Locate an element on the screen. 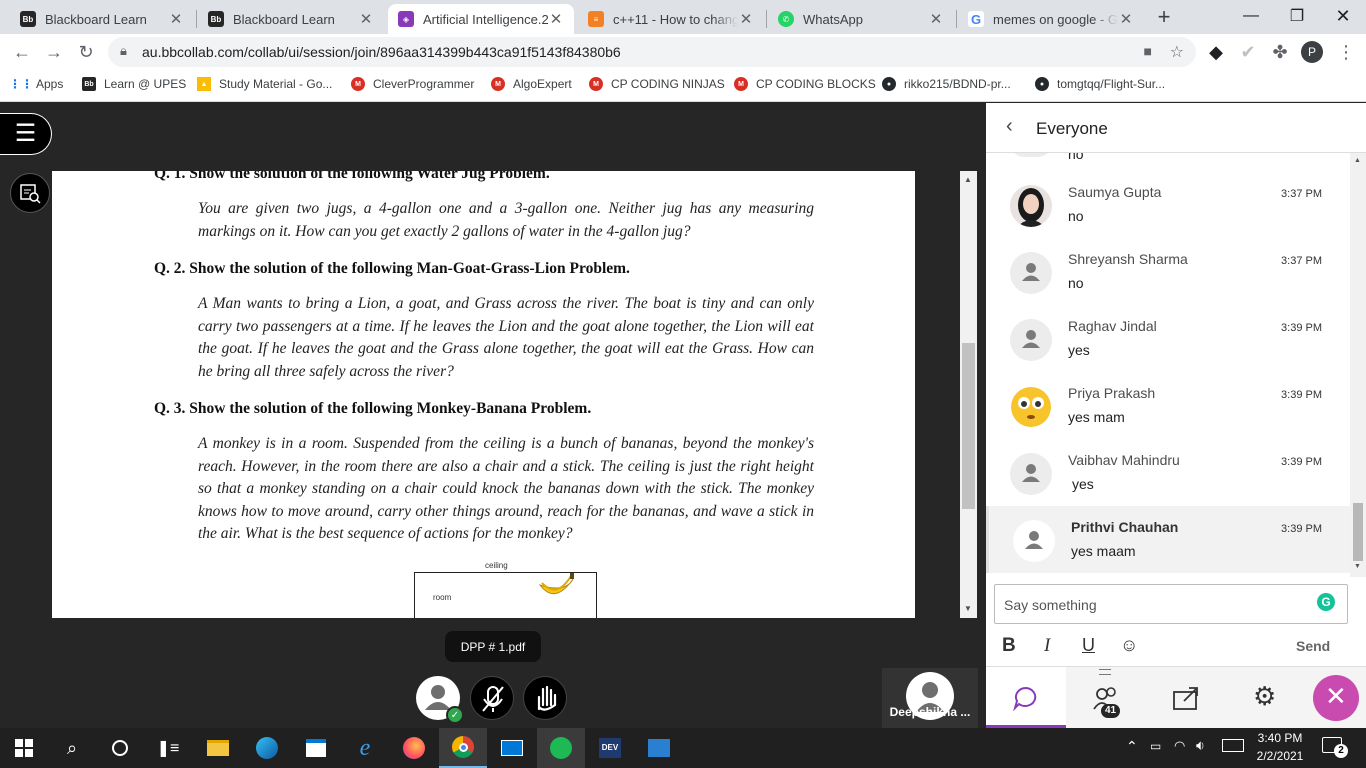 The height and width of the screenshot is (768, 1366). session-menu-button: ☰ is located at coordinates (26, 134).